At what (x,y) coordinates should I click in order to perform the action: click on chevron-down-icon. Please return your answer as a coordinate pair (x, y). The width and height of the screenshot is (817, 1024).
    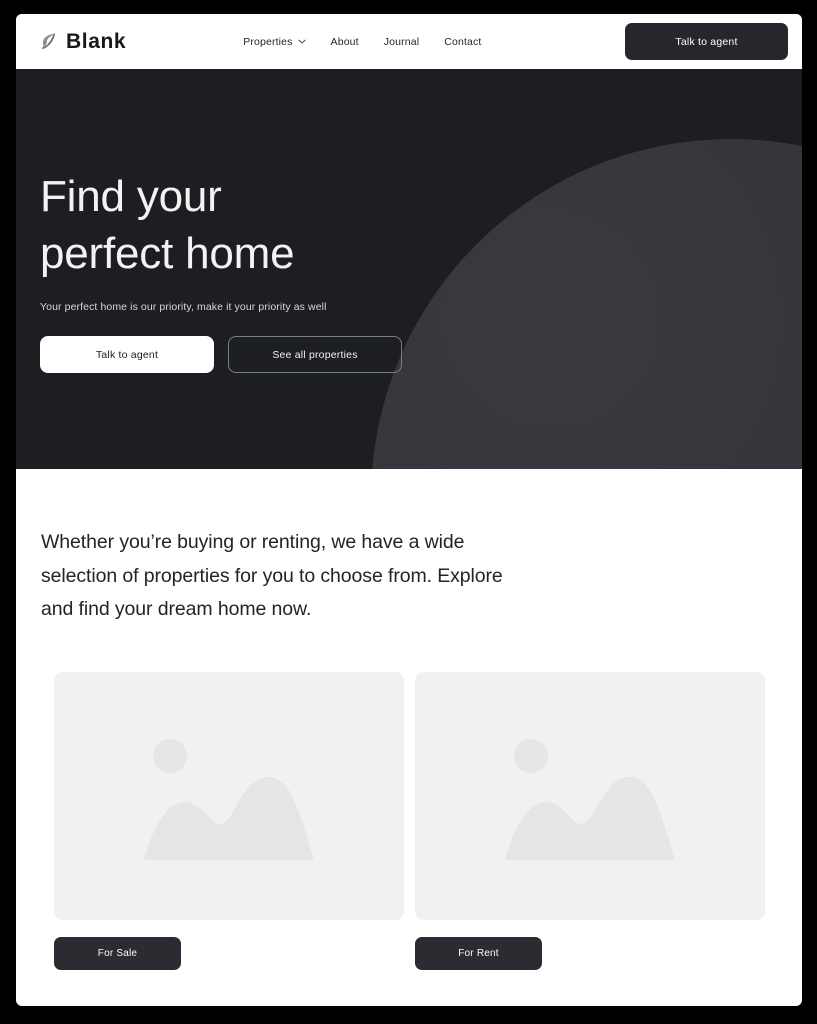
    Looking at the image, I should click on (301, 41).